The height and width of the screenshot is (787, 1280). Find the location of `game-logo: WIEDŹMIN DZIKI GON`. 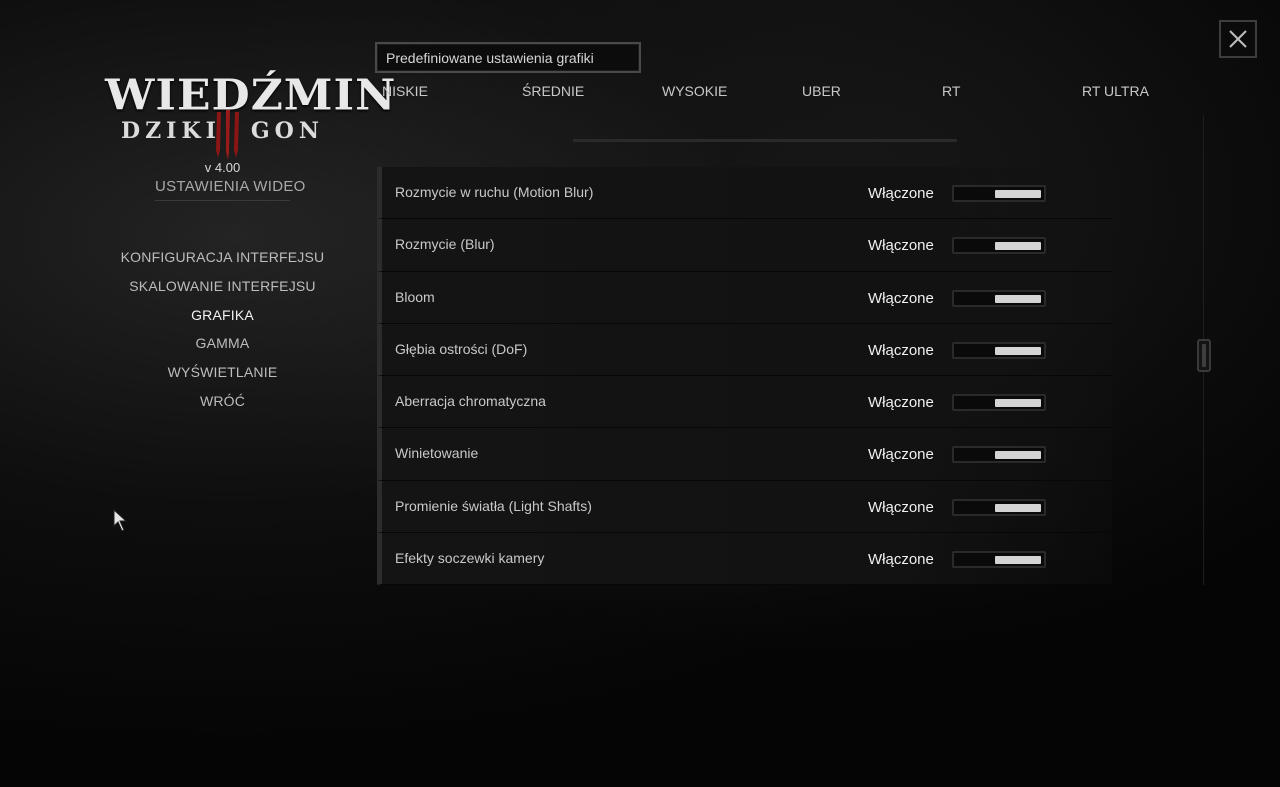

game-logo: WIEDŹMIN DZIKI GON is located at coordinates (250, 115).